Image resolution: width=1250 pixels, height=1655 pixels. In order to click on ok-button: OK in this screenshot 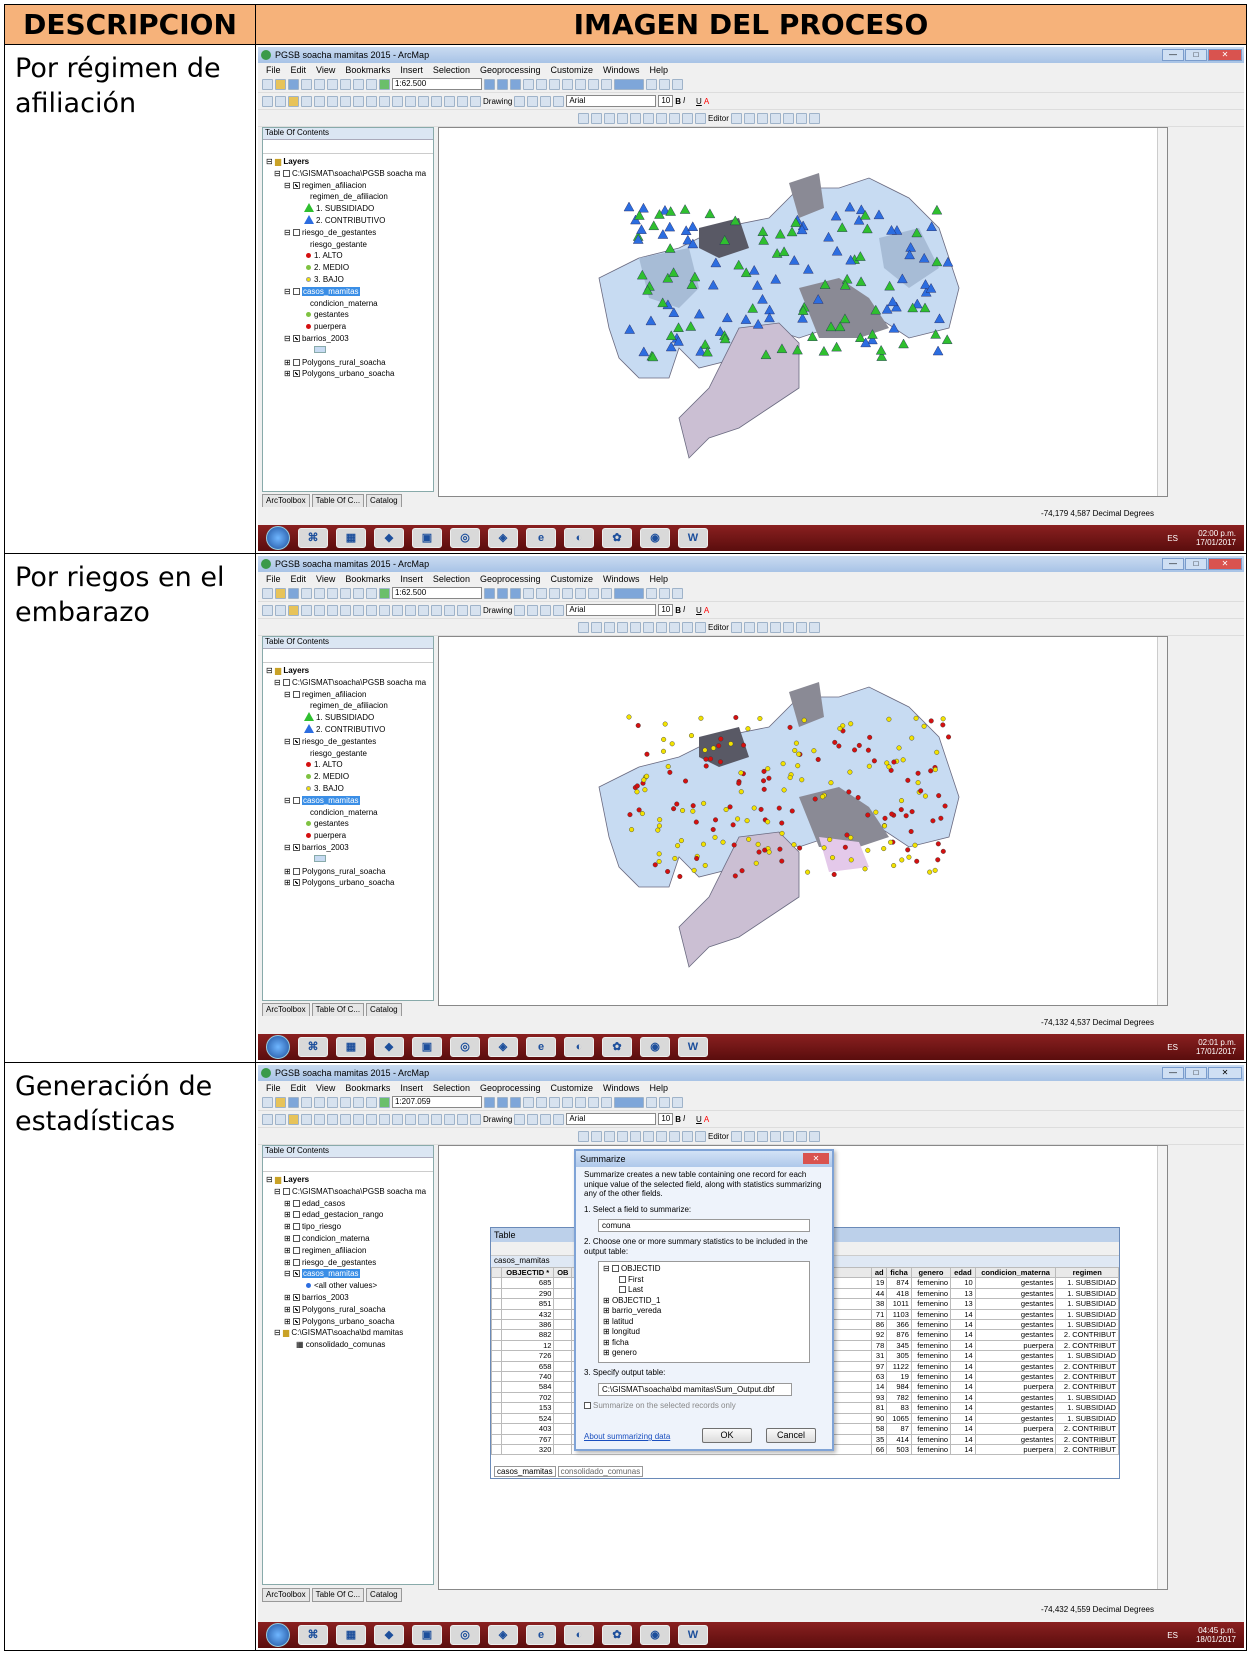, I will do `click(727, 1435)`.